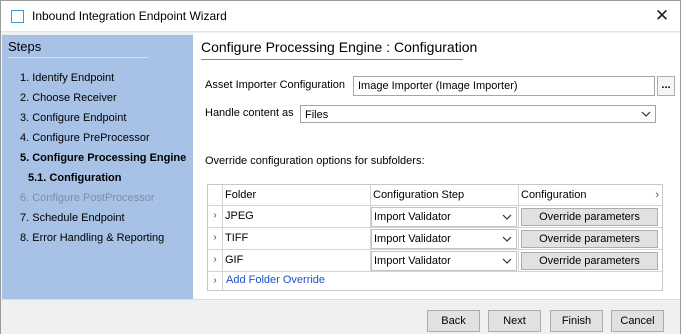 This screenshot has height=334, width=681. Describe the element at coordinates (25, 46) in the screenshot. I see `steps-title: Steps` at that location.